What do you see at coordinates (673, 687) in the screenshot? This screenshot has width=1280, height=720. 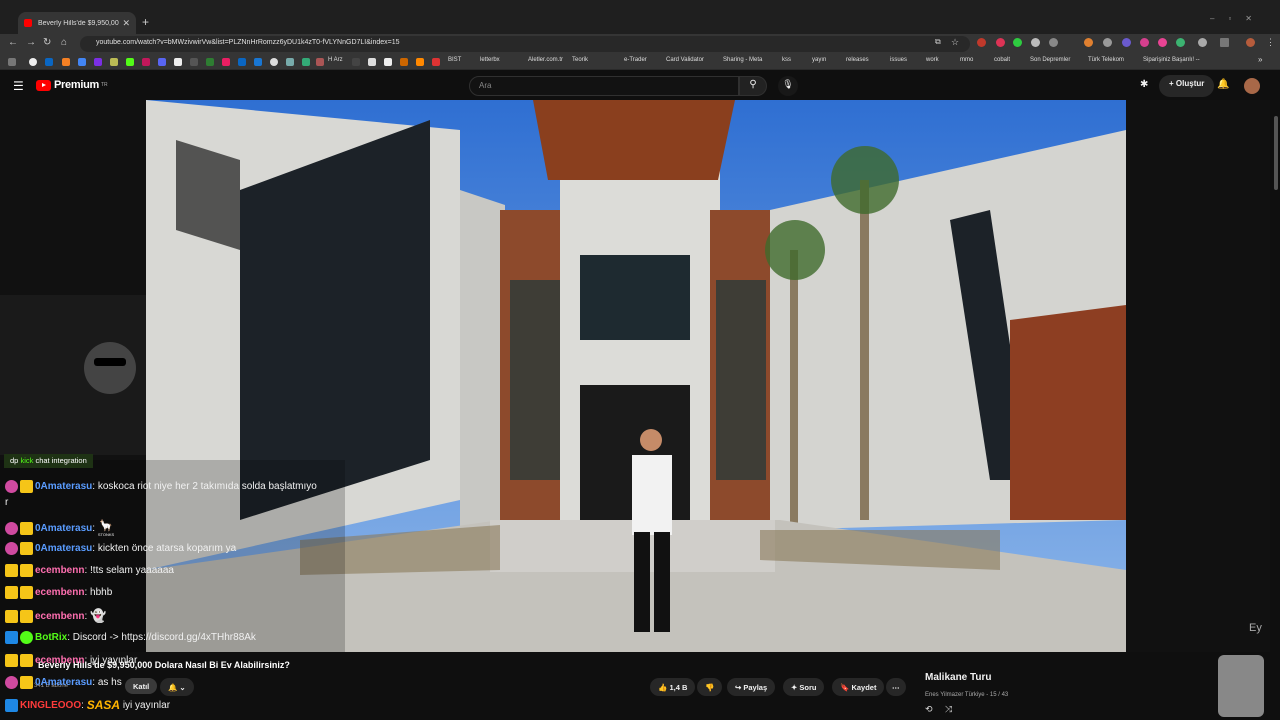 I see `like-button: 👍 1,4 B` at bounding box center [673, 687].